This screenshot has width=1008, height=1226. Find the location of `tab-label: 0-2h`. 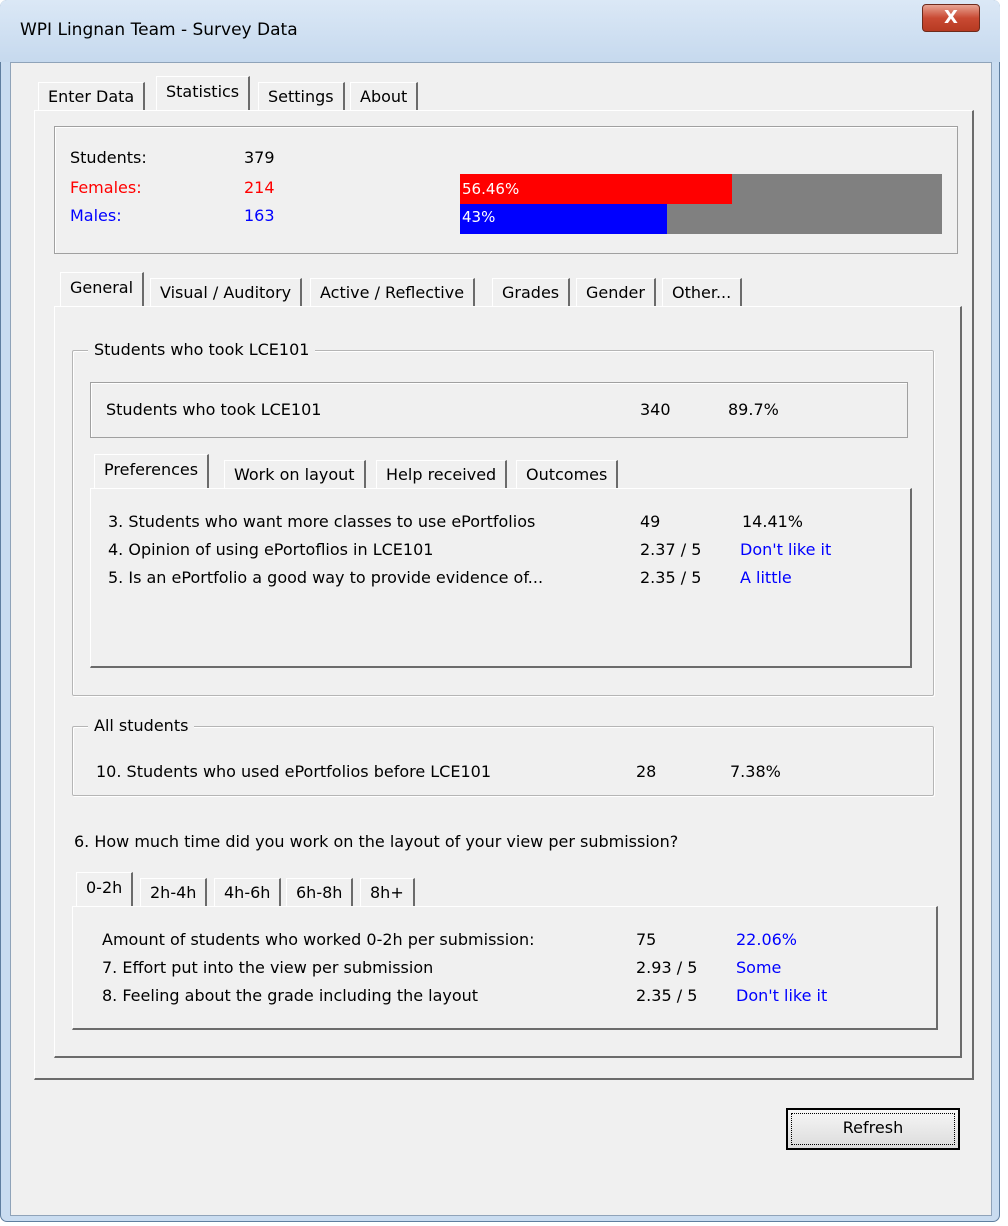

tab-label: 0-2h is located at coordinates (104, 887).